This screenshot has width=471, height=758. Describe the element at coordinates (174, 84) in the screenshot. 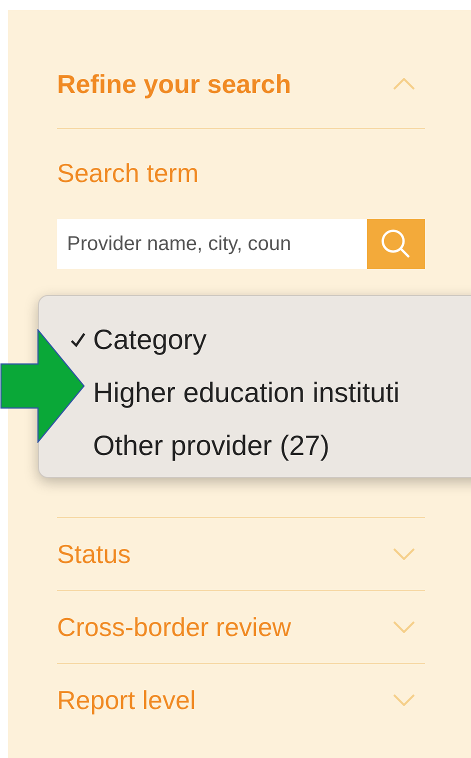

I see `panel-title: Refine your search` at that location.